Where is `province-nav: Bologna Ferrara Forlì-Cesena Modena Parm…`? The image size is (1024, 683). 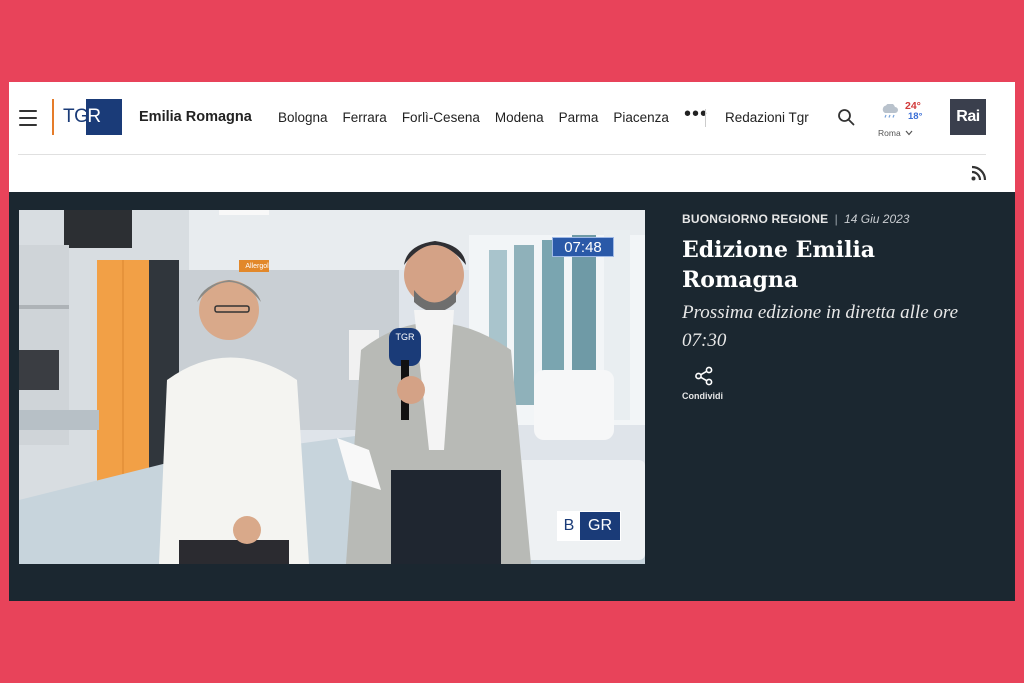
province-nav: Bologna Ferrara Forlì-Cesena Modena Parm… is located at coordinates (499, 114).